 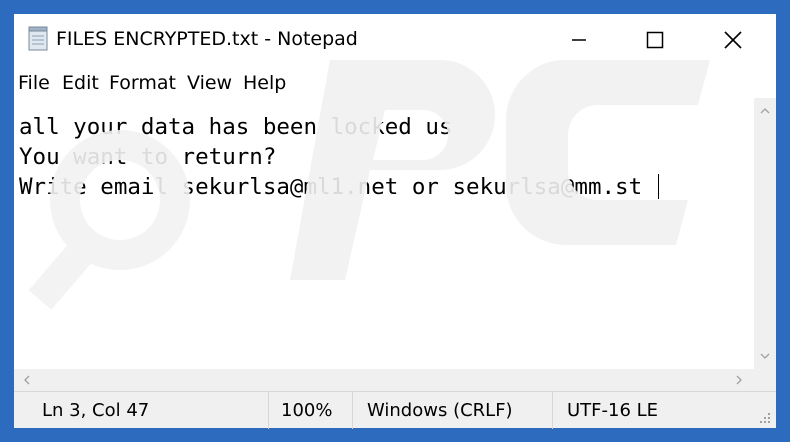 I want to click on status-zoom: 100%, so click(x=307, y=410).